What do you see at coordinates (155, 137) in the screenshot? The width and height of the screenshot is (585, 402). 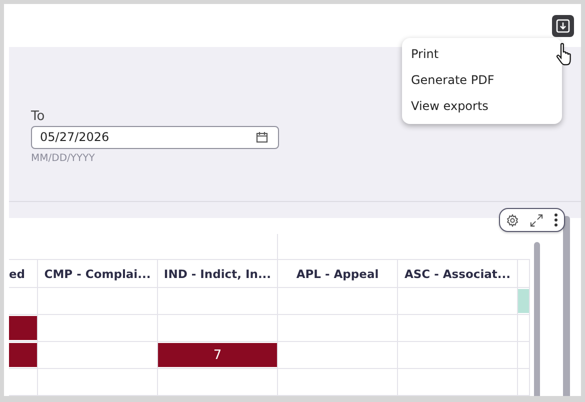 I see `date-field: 05/27/2026` at bounding box center [155, 137].